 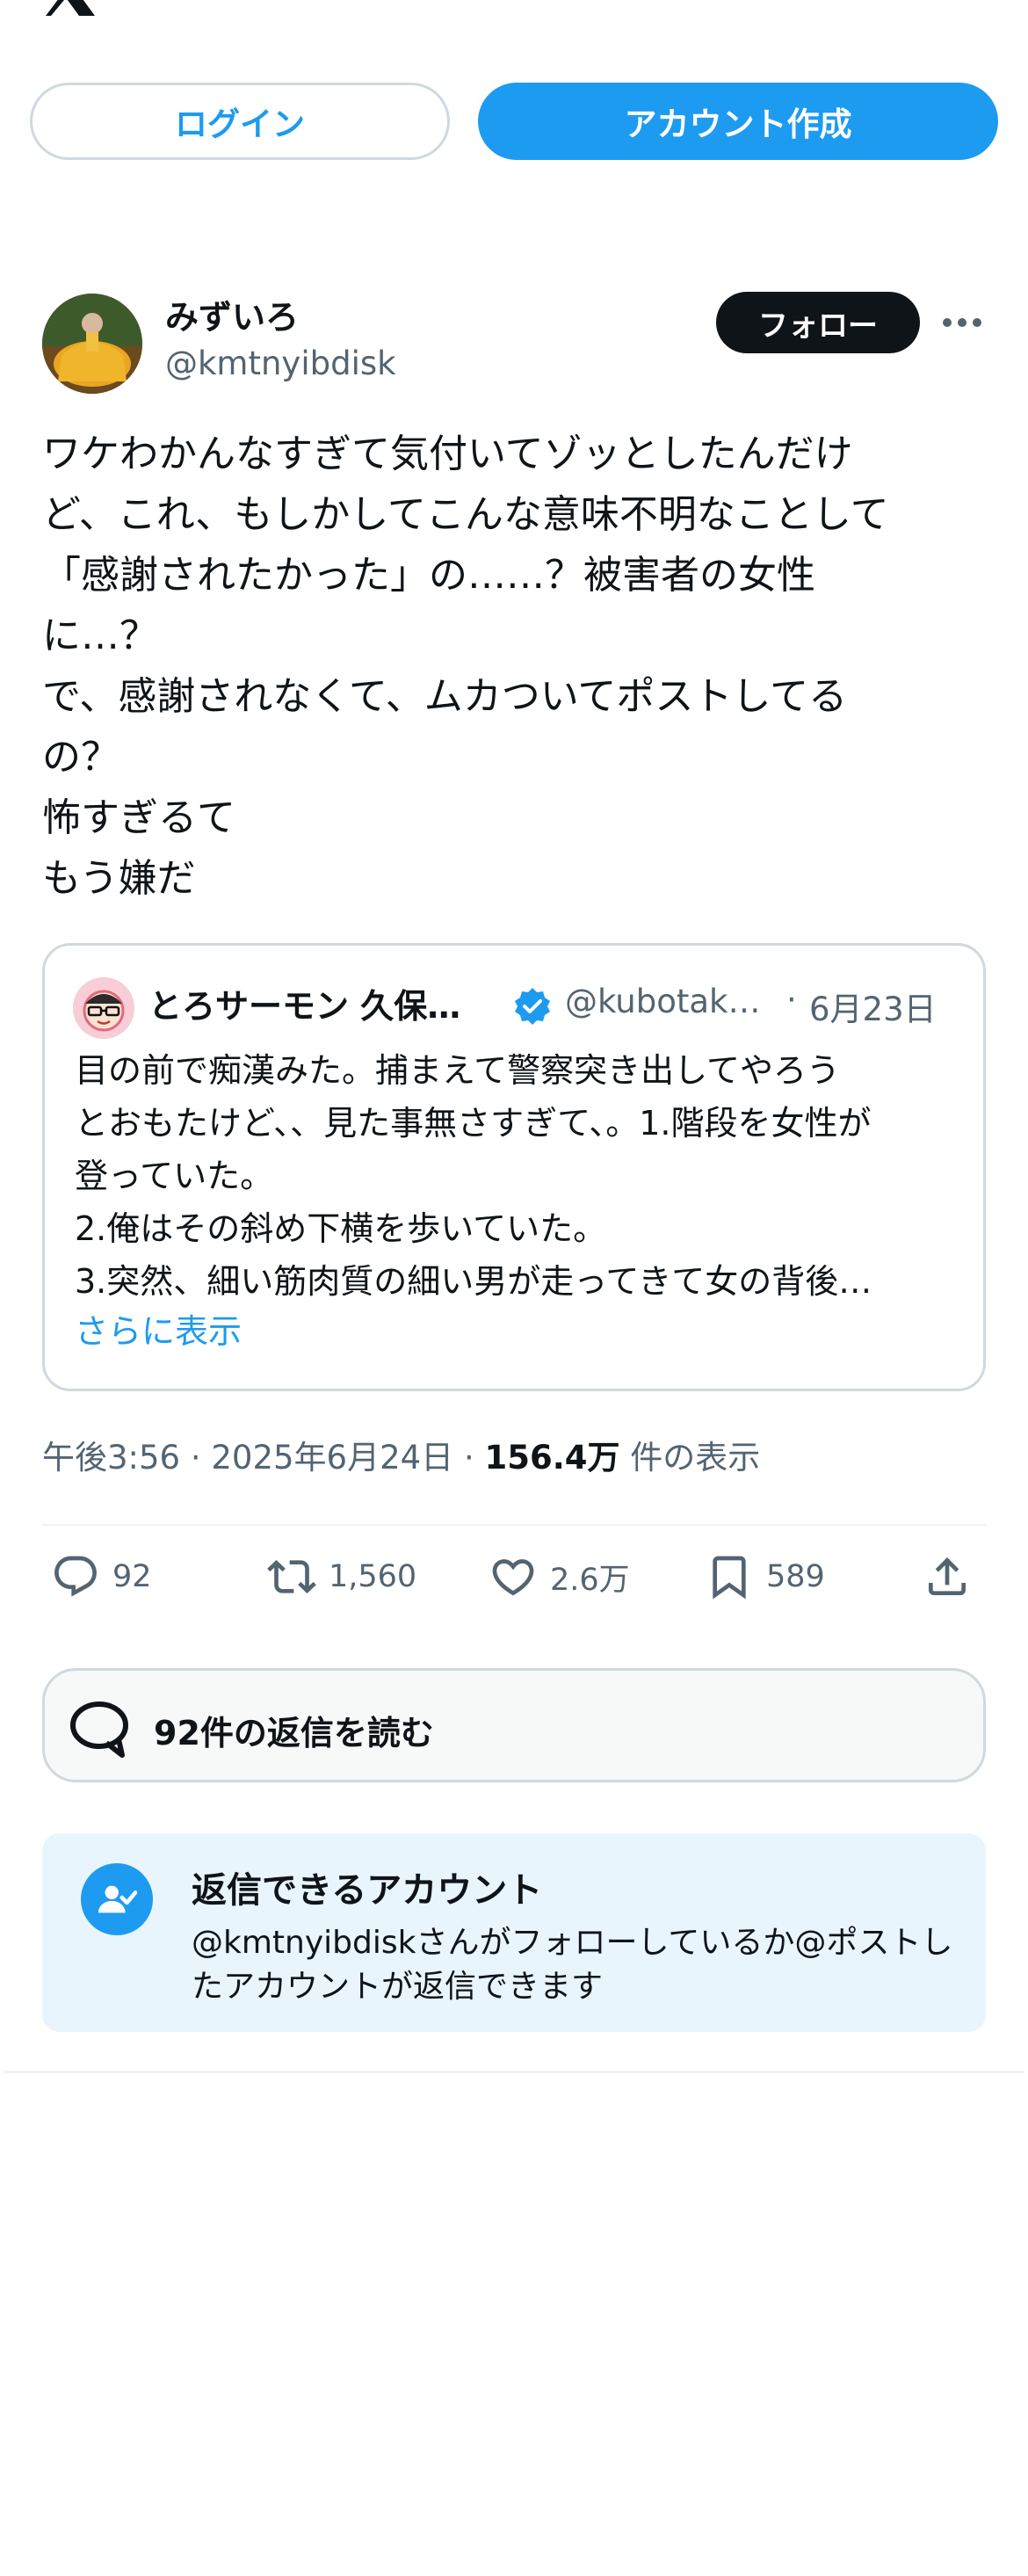 I want to click on read-replies-button: 92件の返信を読む, so click(x=514, y=1725).